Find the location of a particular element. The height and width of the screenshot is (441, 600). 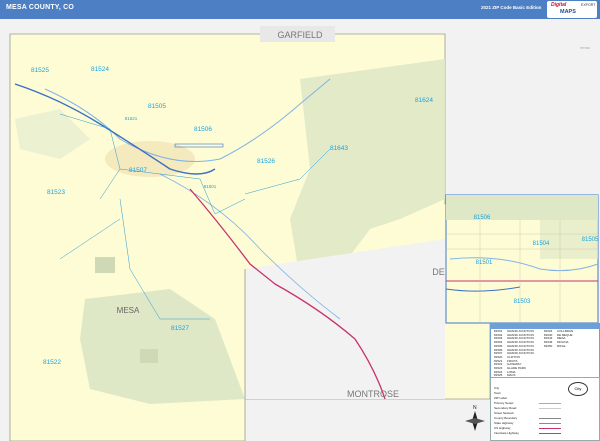

neighbor-label-pitkin: PITKIN is located at coordinates (585, 48).